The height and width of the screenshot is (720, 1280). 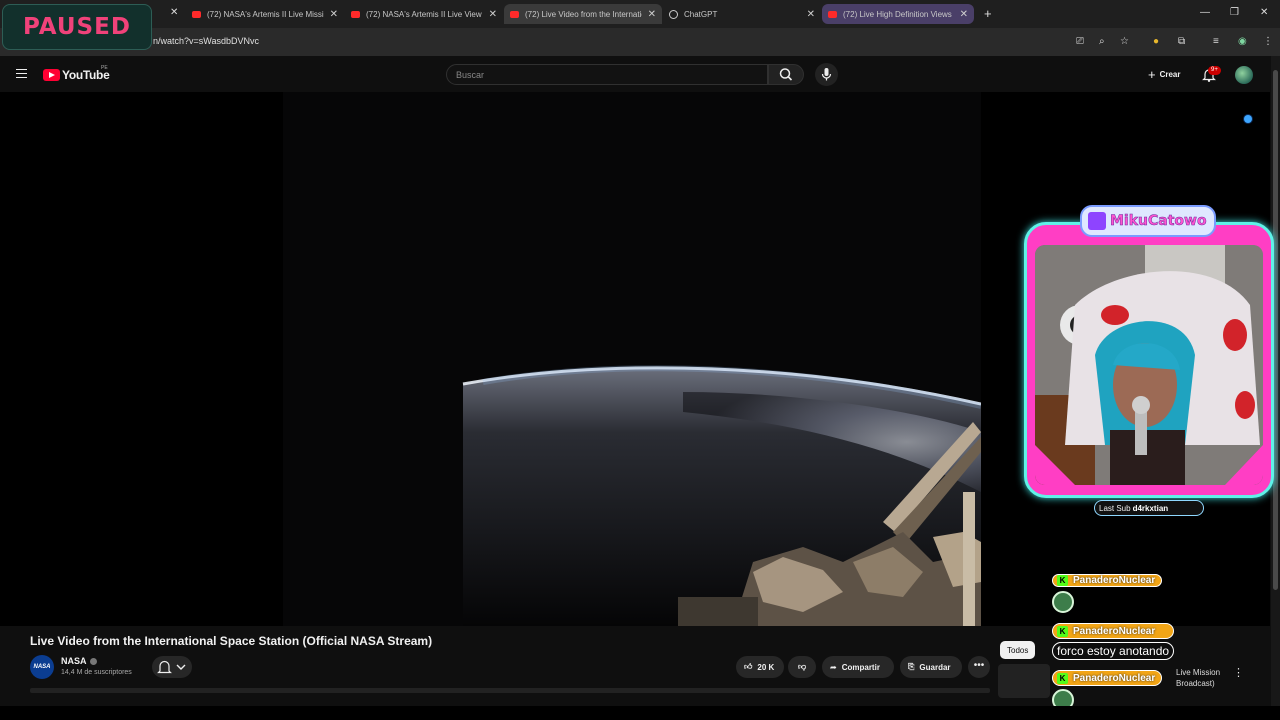 What do you see at coordinates (1024, 681) in the screenshot?
I see `recommended-video-thumbnail` at bounding box center [1024, 681].